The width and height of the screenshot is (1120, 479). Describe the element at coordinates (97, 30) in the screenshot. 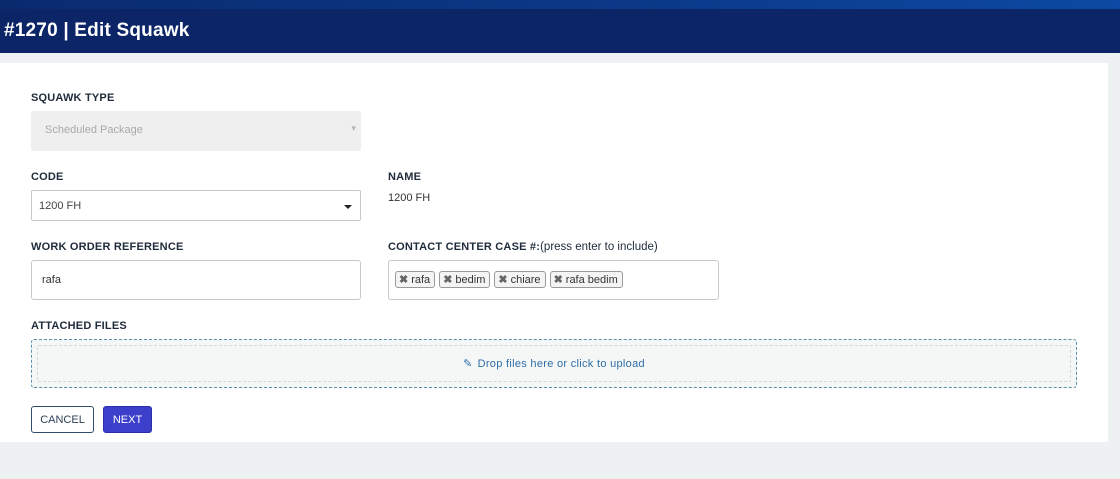

I see `page-title: #1270 | Edit Squawk` at that location.